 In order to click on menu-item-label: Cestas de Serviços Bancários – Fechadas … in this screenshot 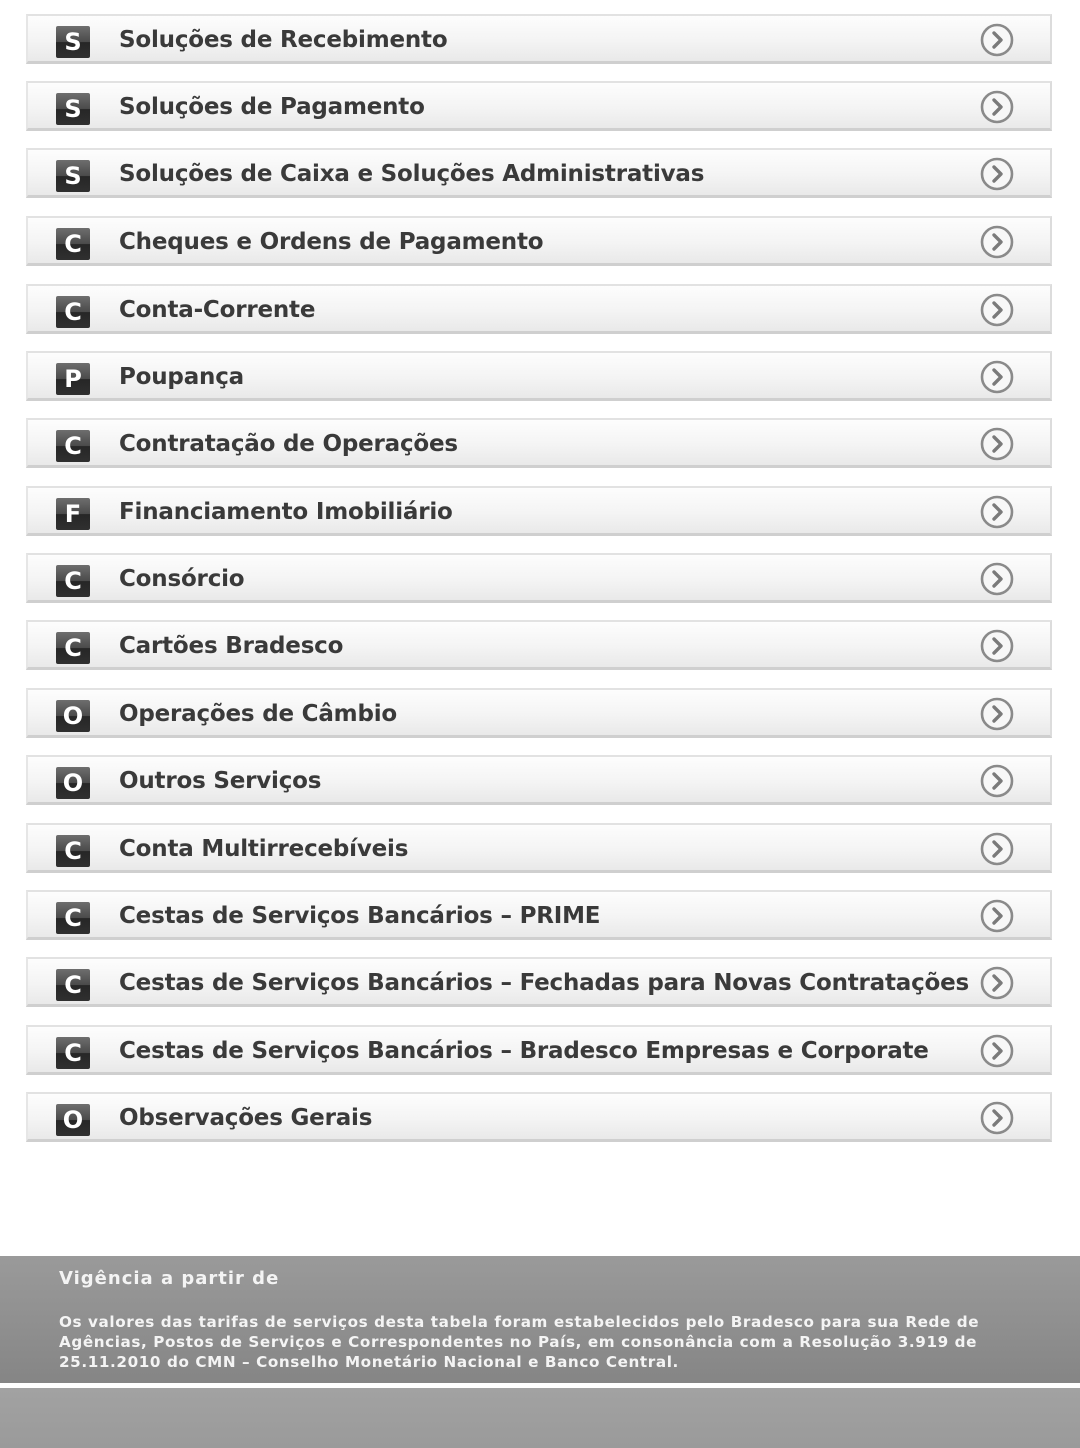, I will do `click(544, 983)`.